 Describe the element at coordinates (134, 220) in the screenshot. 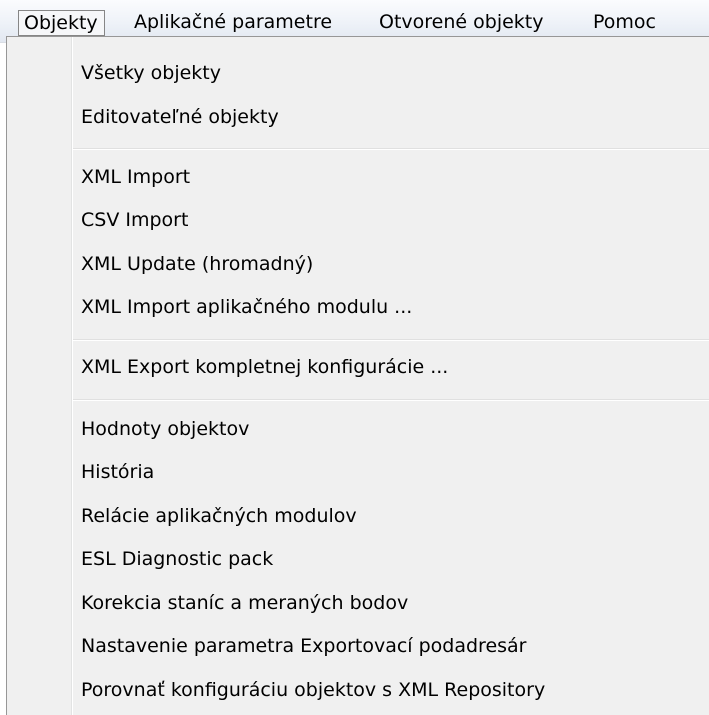

I see `menu-item-csv-import: CSV Import` at that location.